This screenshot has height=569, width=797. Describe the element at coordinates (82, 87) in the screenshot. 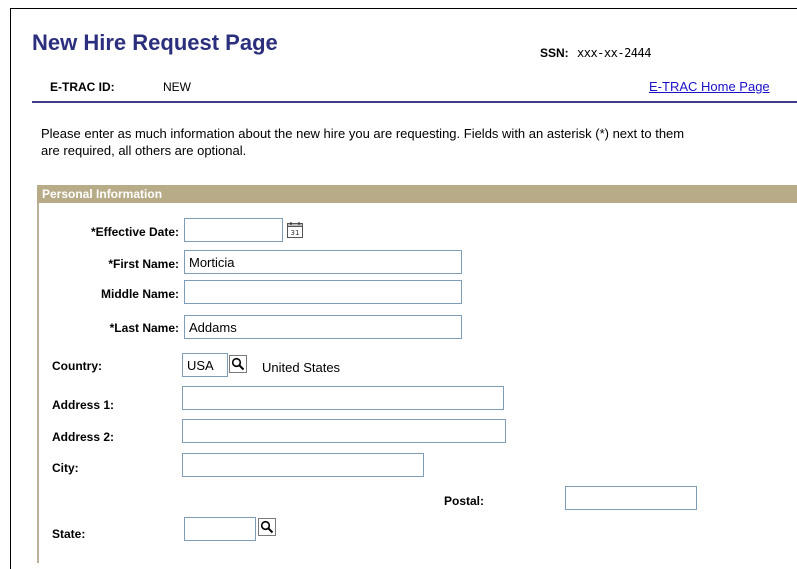

I see `etrac-id-label: E-TRAC ID:` at that location.